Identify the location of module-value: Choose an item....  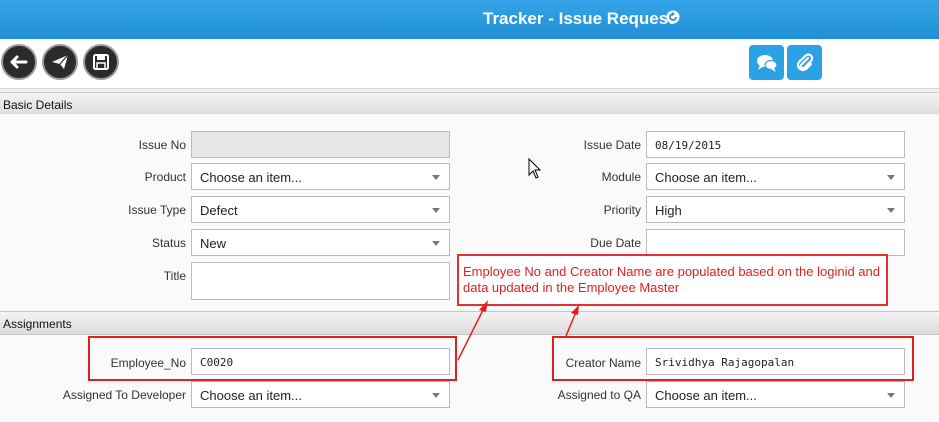
(706, 177).